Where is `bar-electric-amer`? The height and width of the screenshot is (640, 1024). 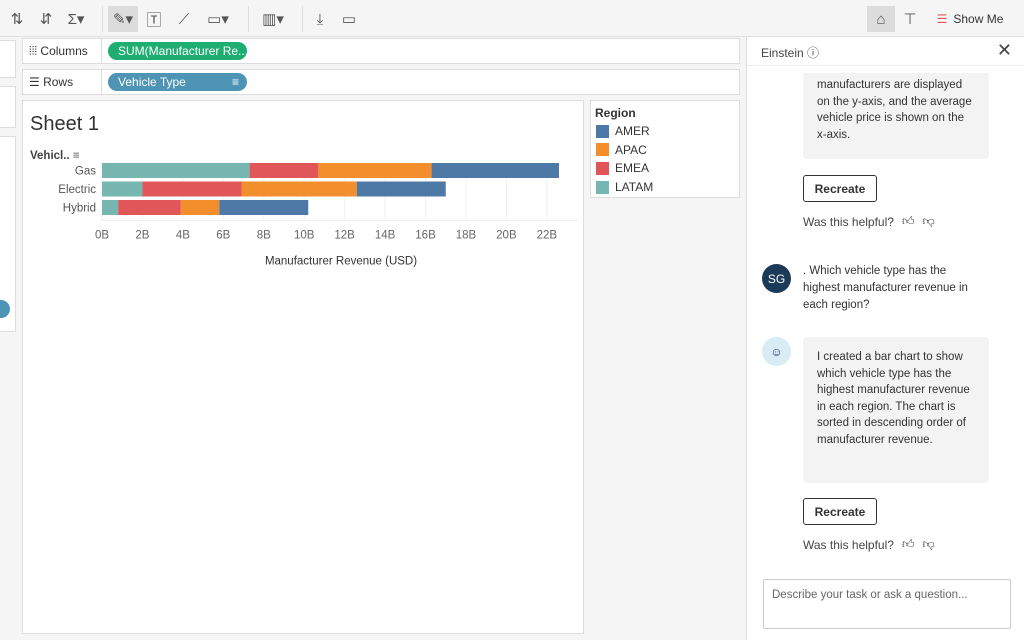 bar-electric-amer is located at coordinates (401, 189).